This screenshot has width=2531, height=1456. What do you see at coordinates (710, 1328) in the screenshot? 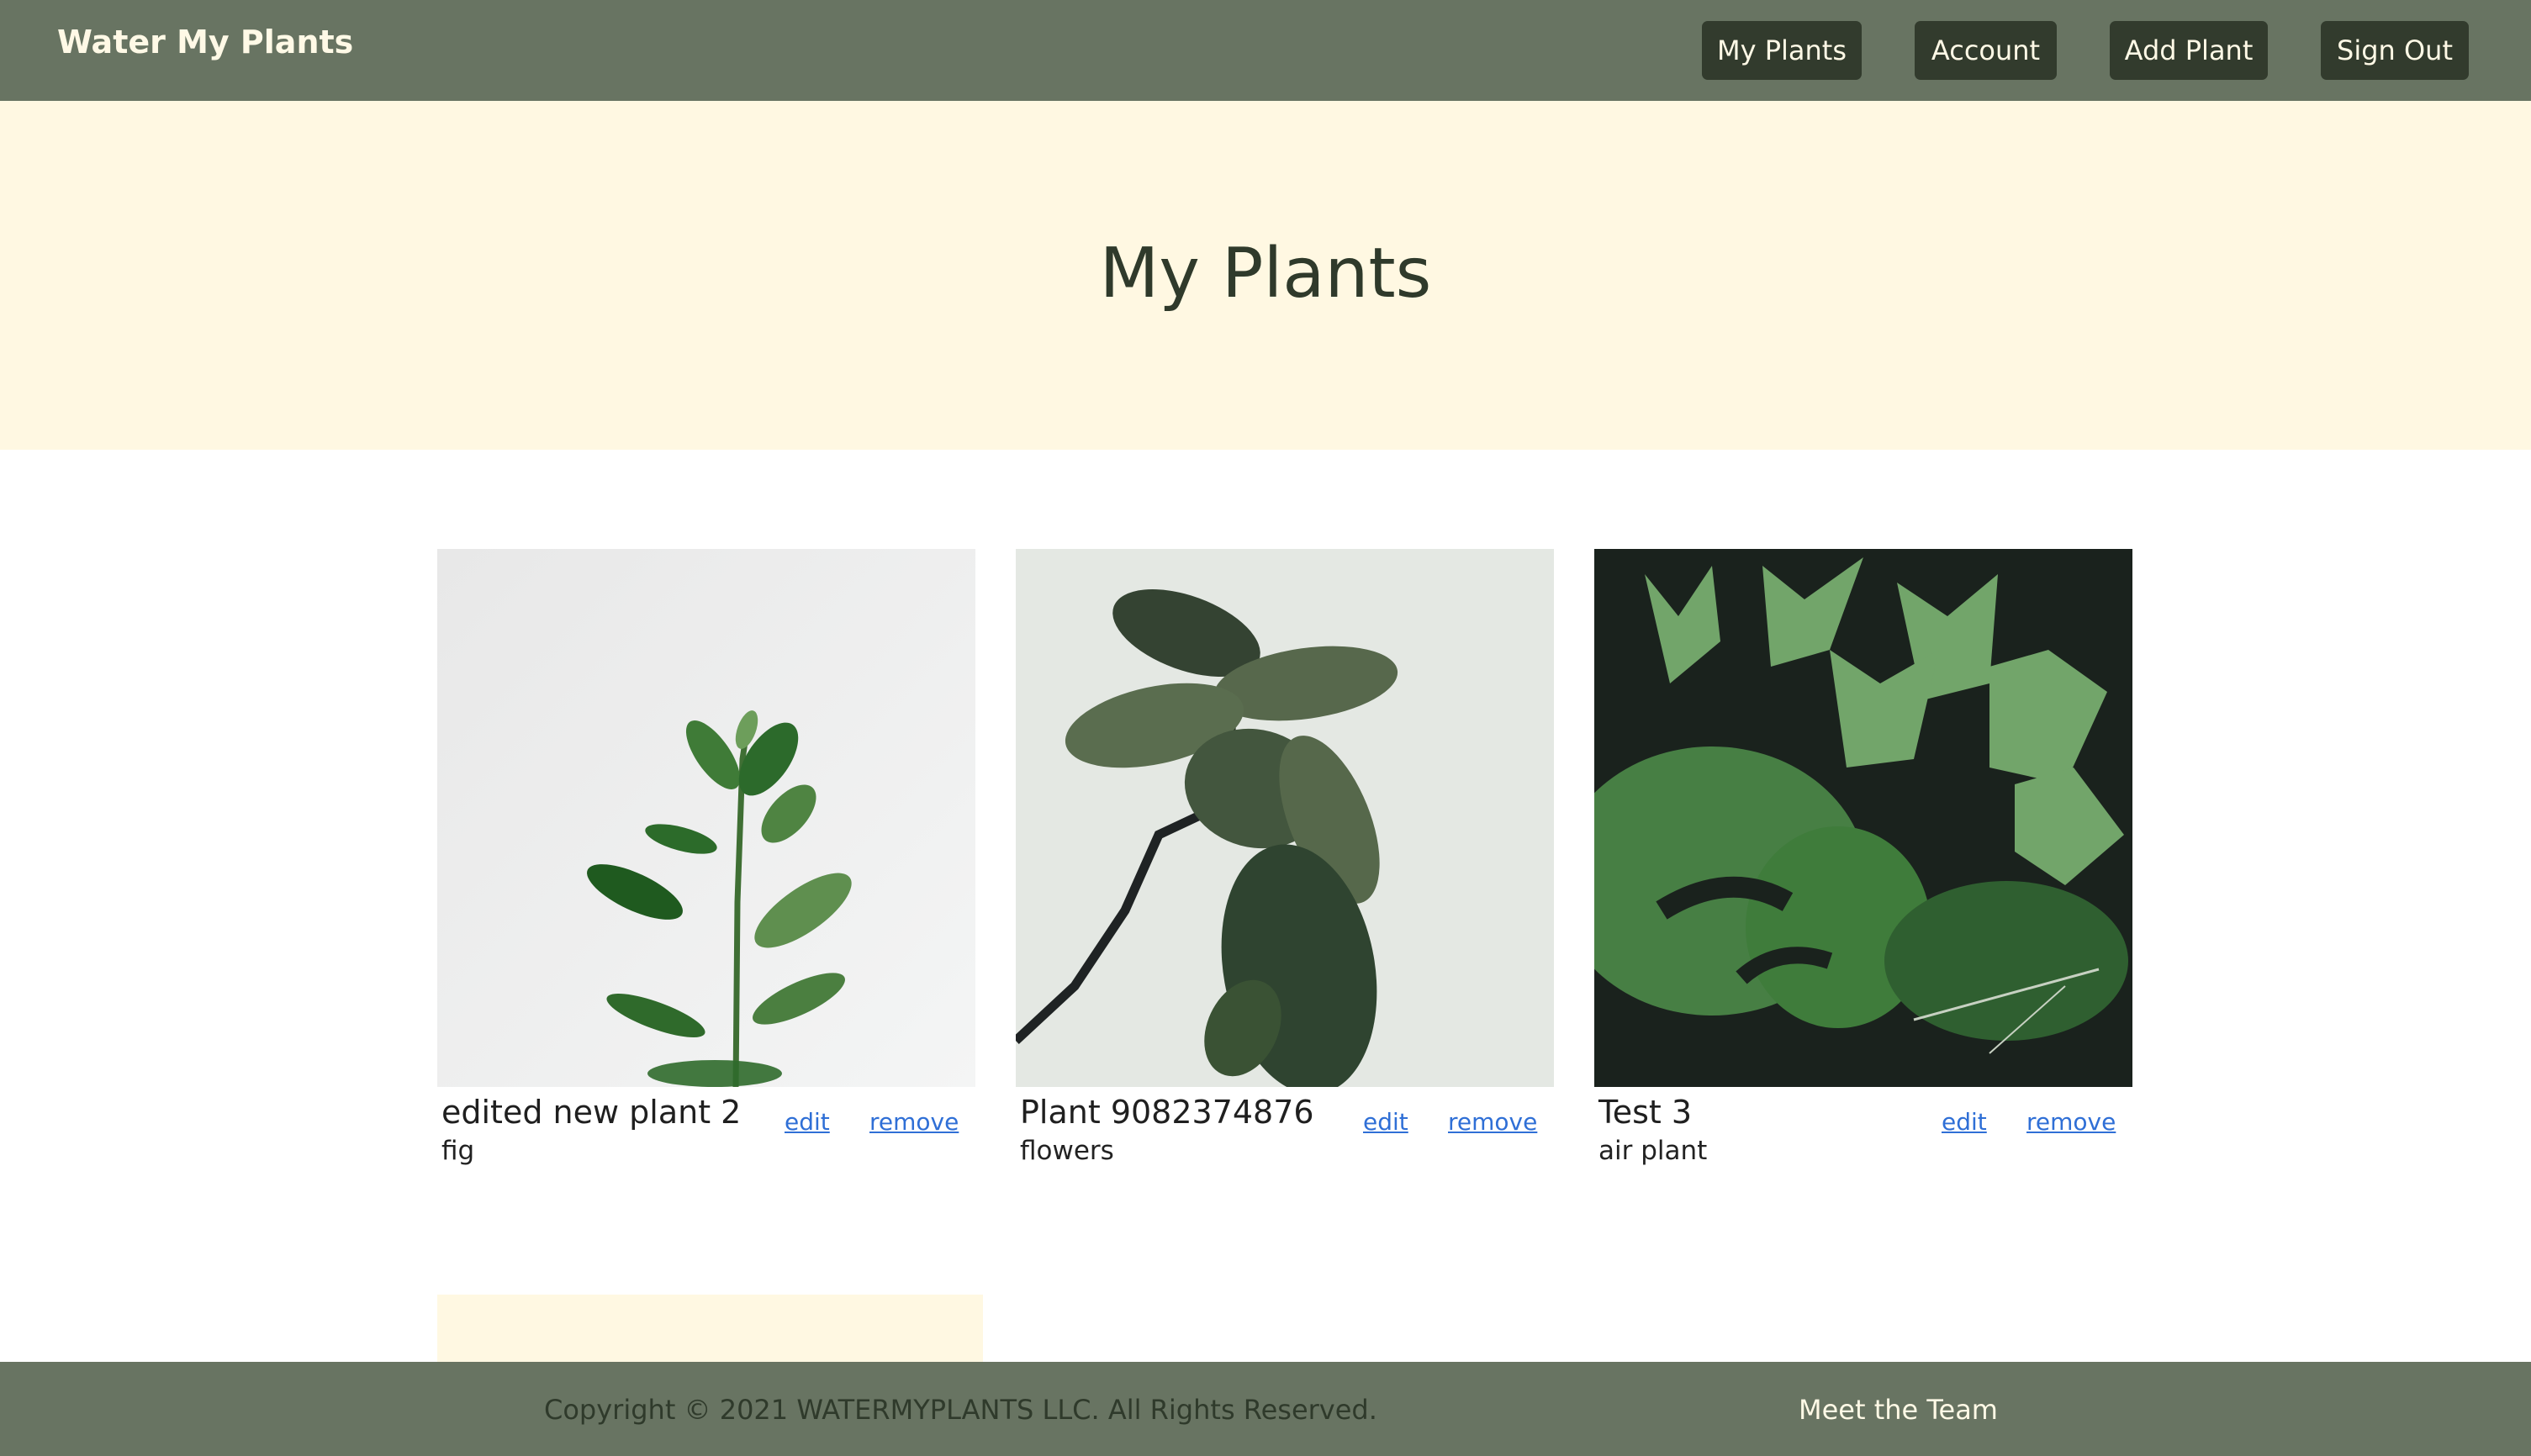
I see `plant-card-placeholder` at bounding box center [710, 1328].